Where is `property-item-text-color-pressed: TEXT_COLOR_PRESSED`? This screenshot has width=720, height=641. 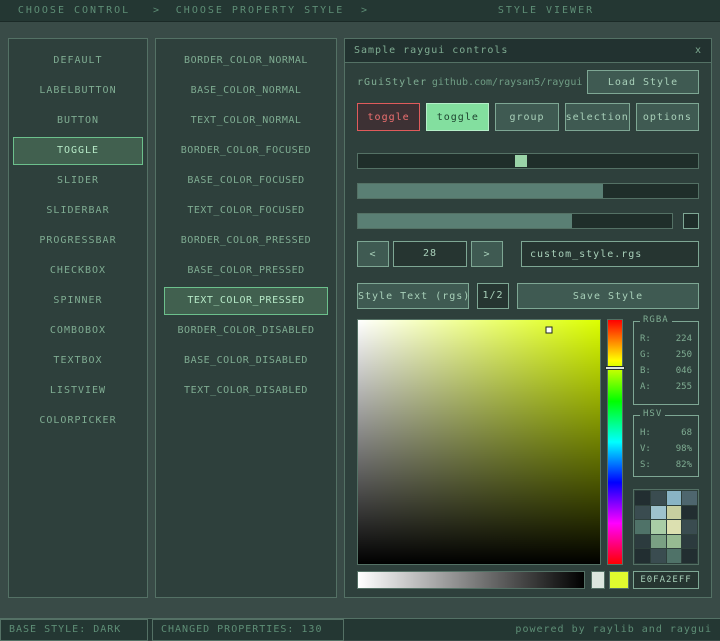 property-item-text-color-pressed: TEXT_COLOR_PRESSED is located at coordinates (246, 301).